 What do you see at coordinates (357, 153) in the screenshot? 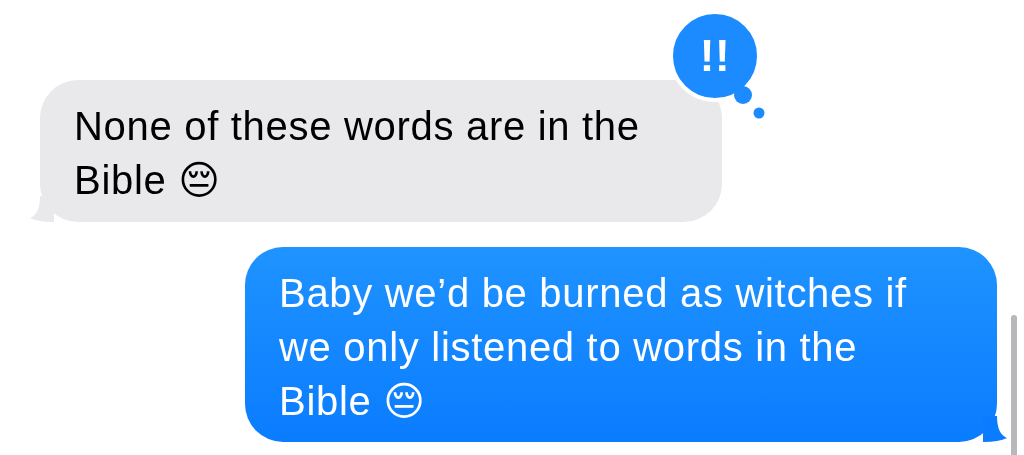
I see `message-text: None of these words are in the Bible 😔` at bounding box center [357, 153].